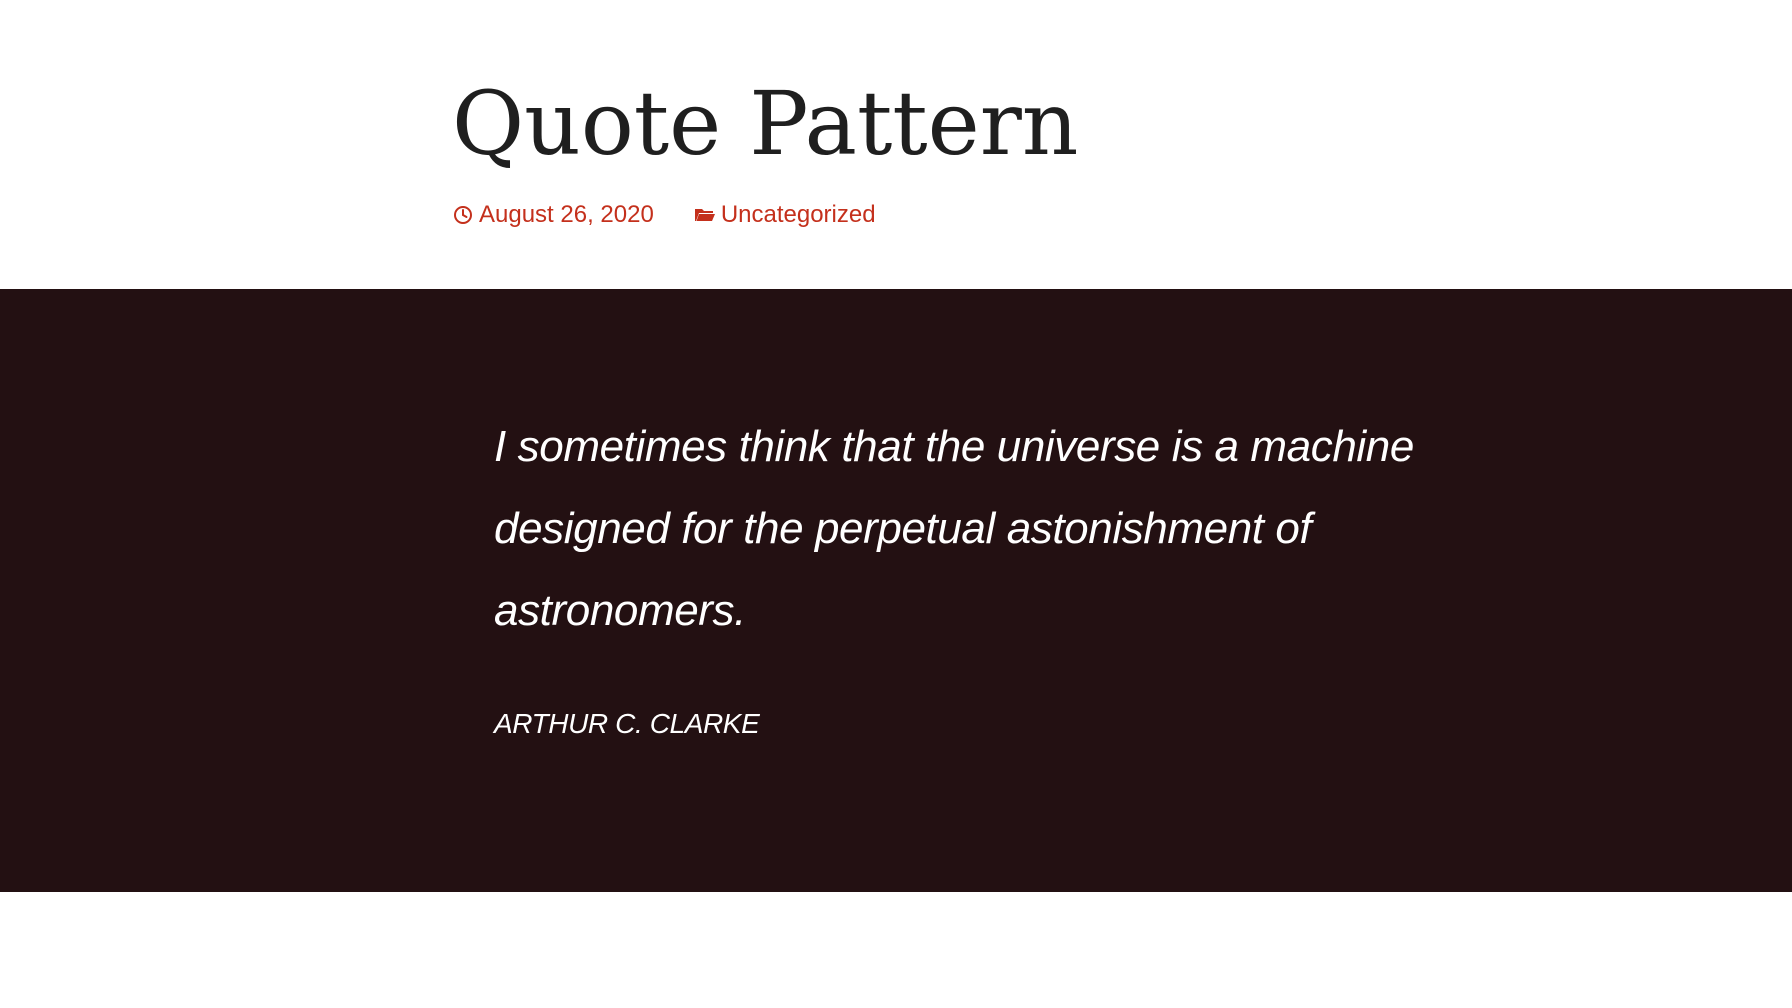 Image resolution: width=1792 pixels, height=1008 pixels. What do you see at coordinates (765, 123) in the screenshot?
I see `page-title: Quote Pattern` at bounding box center [765, 123].